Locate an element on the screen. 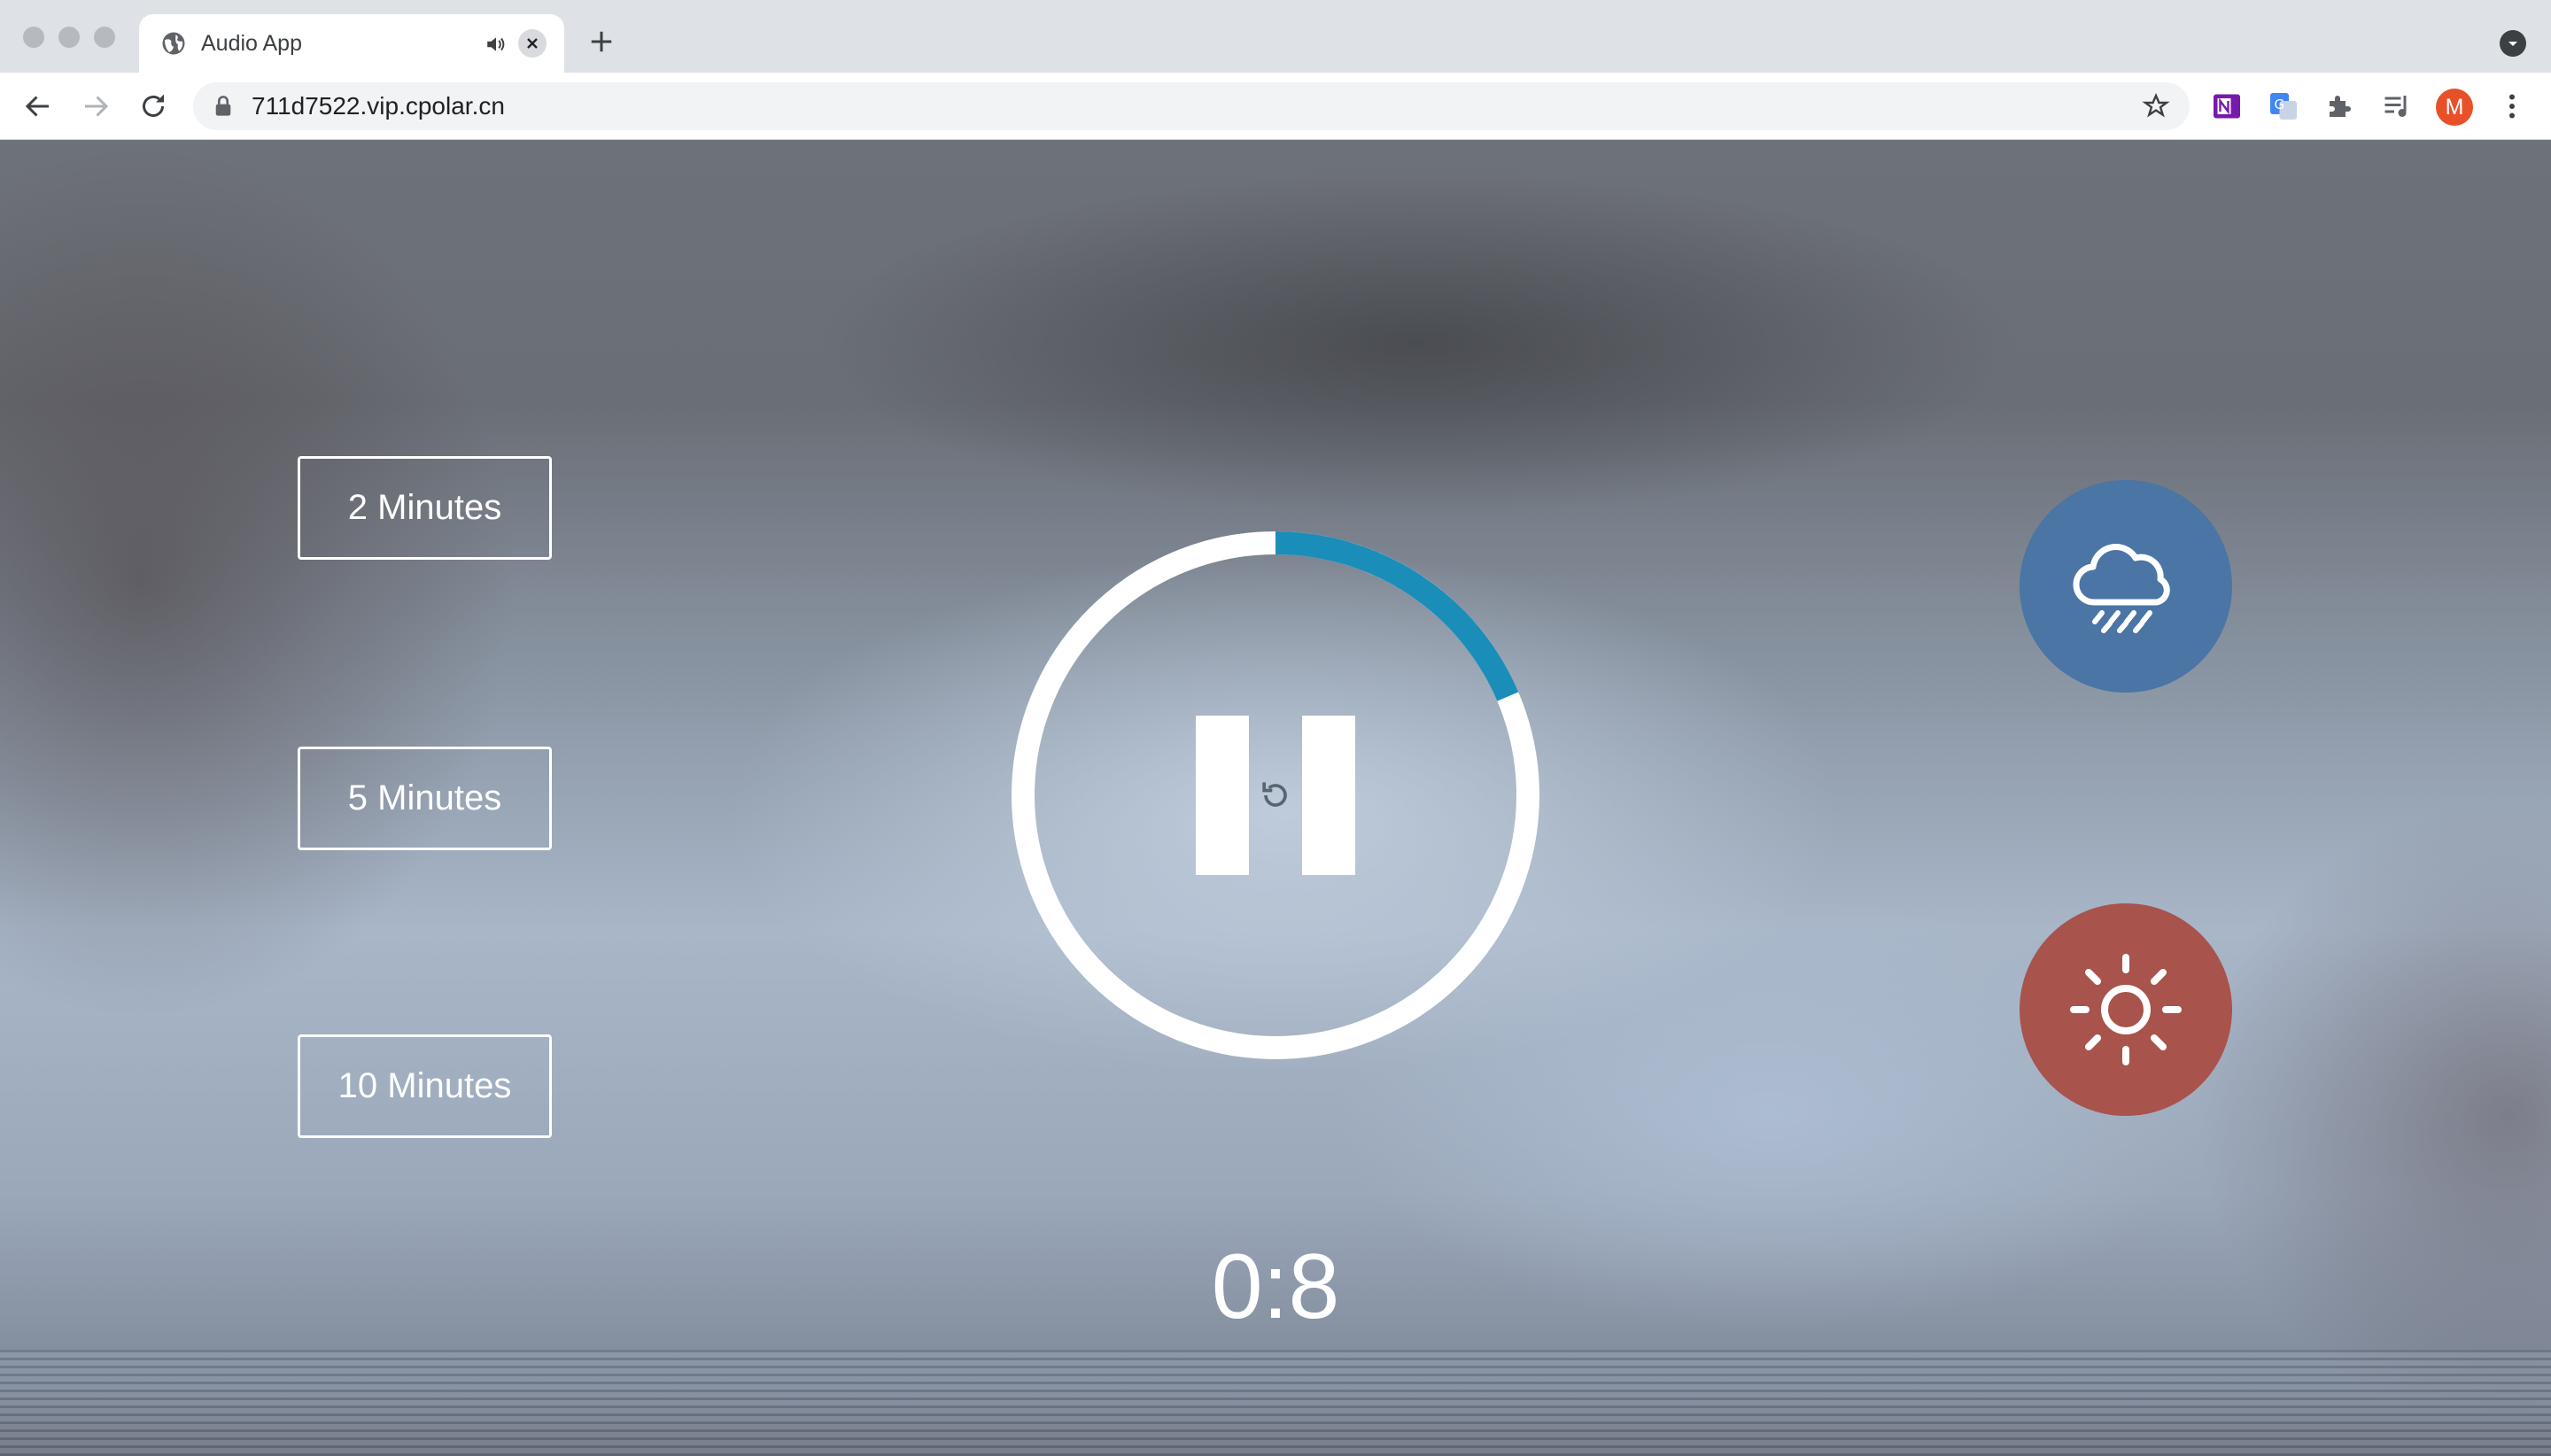  svg-text: G is located at coordinates (2280, 104).